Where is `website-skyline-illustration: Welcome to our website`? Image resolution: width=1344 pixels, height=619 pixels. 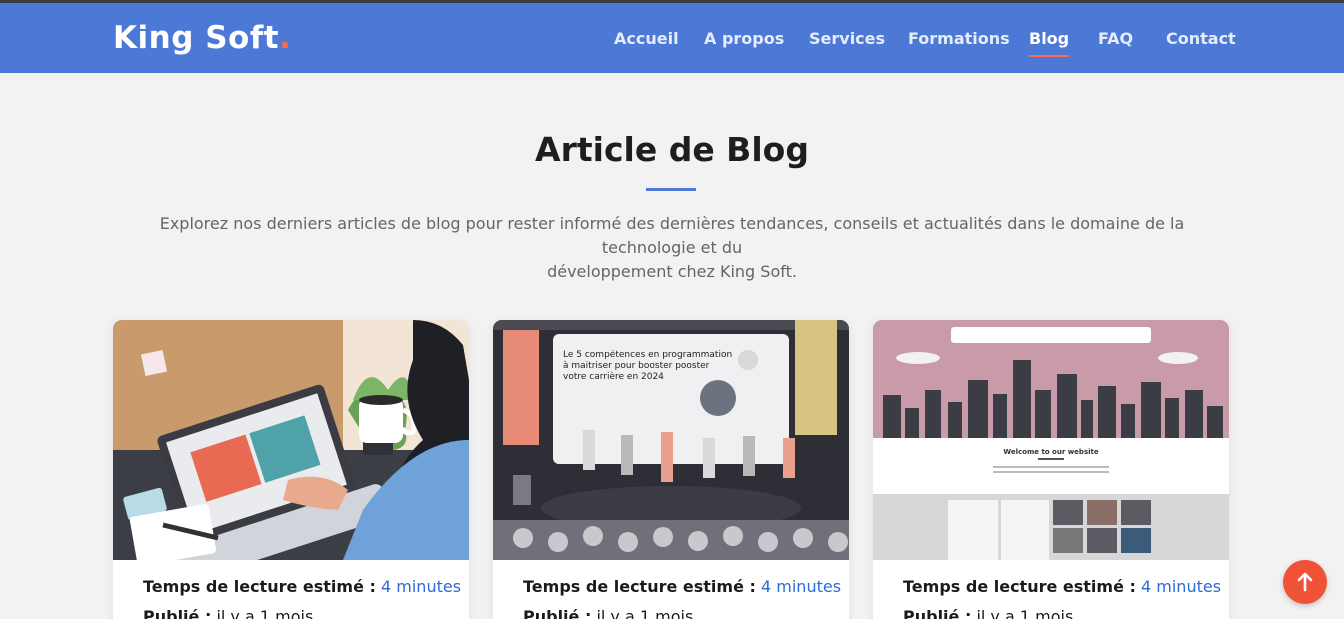
website-skyline-illustration: Welcome to our website is located at coordinates (1051, 440).